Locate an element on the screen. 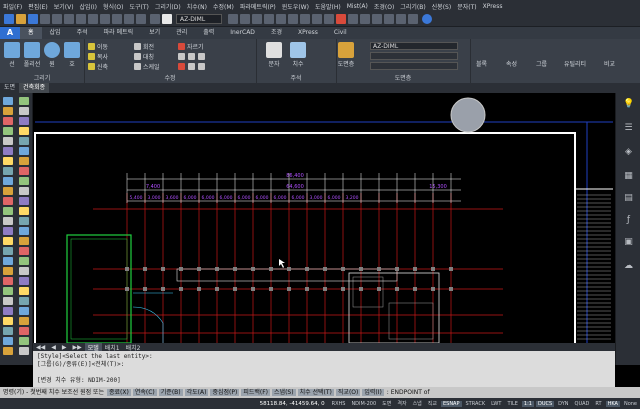 The image size is (640, 409). distance-icon is located at coordinates (353, 19).